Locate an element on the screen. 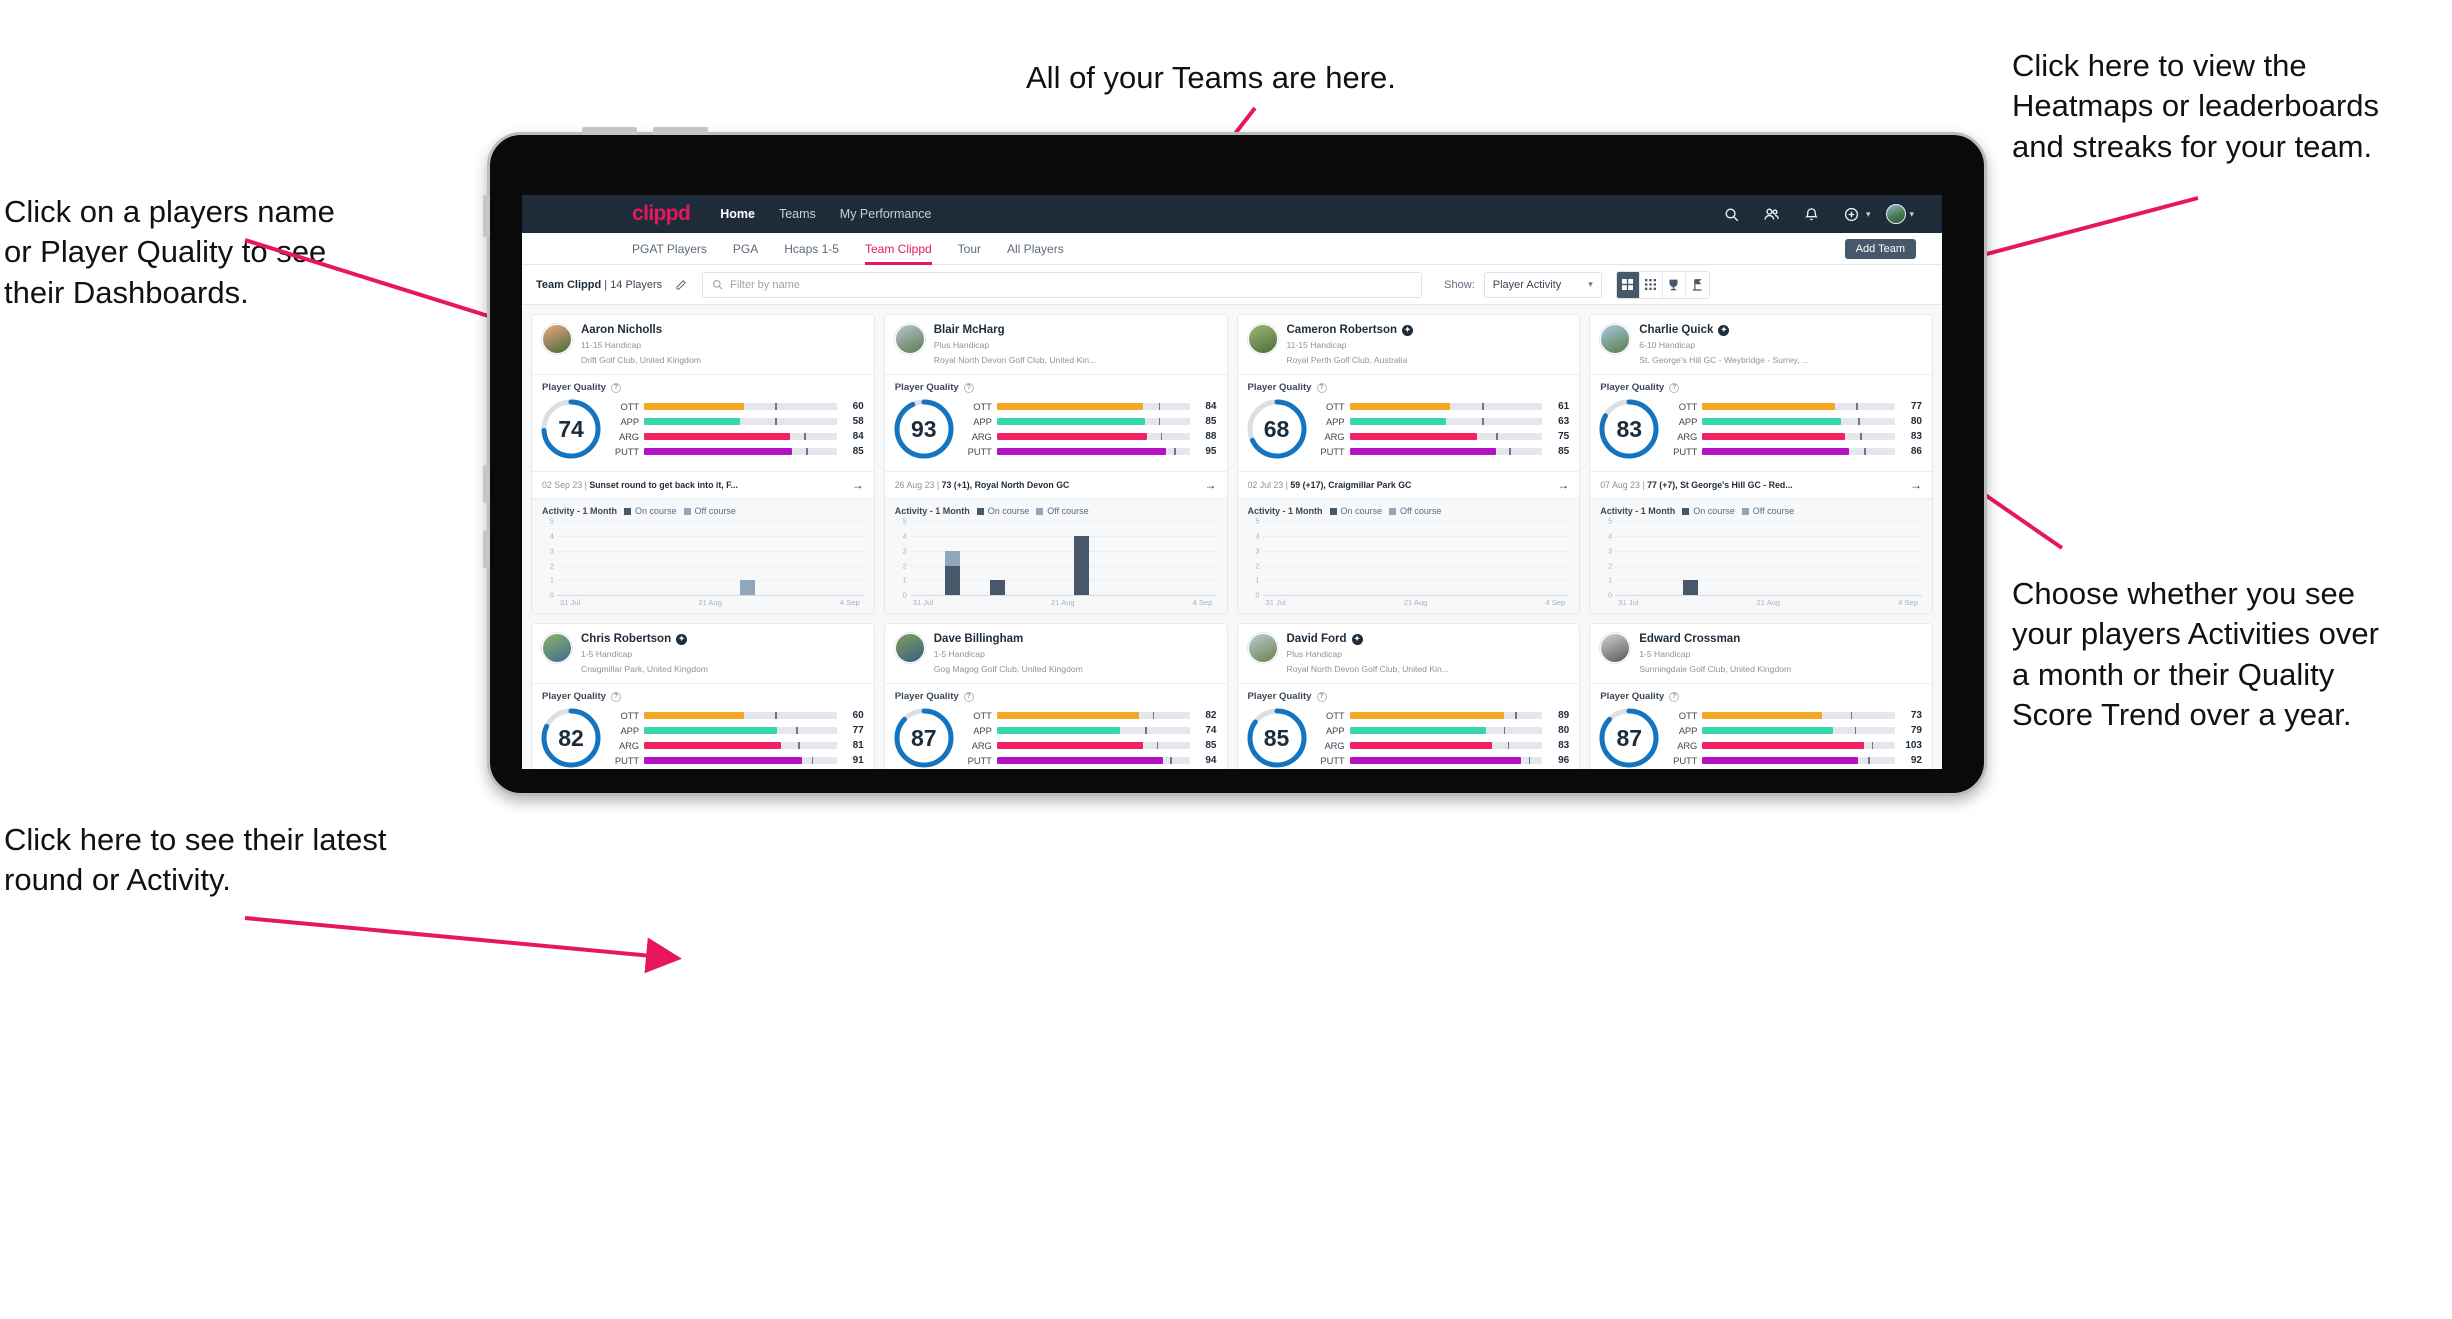 The width and height of the screenshot is (2452, 1319). pencil-icon is located at coordinates (681, 285).